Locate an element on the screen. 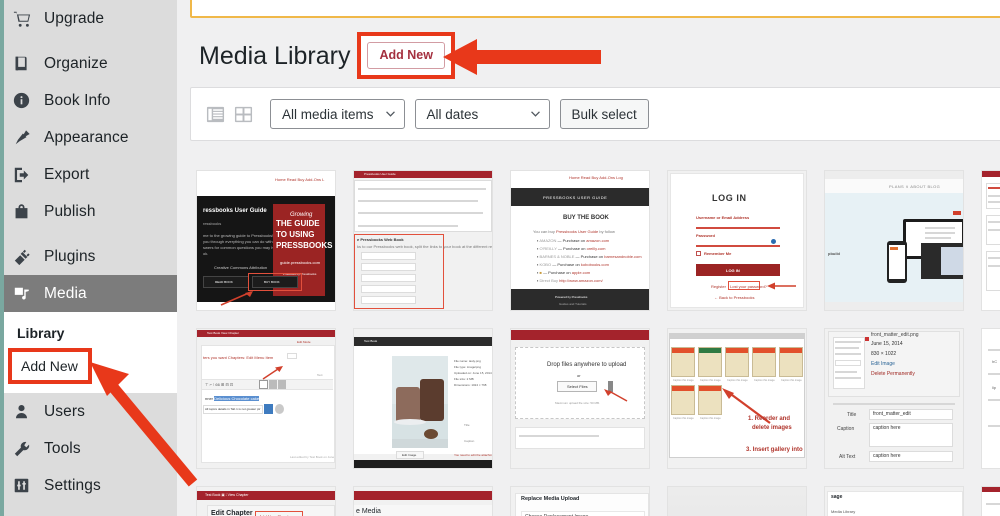  settings-icon is located at coordinates (26, 486).